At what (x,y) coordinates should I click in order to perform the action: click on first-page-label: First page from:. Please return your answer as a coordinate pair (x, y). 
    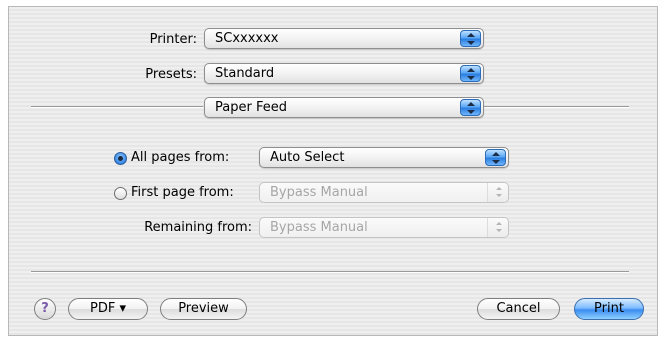
    Looking at the image, I should click on (182, 192).